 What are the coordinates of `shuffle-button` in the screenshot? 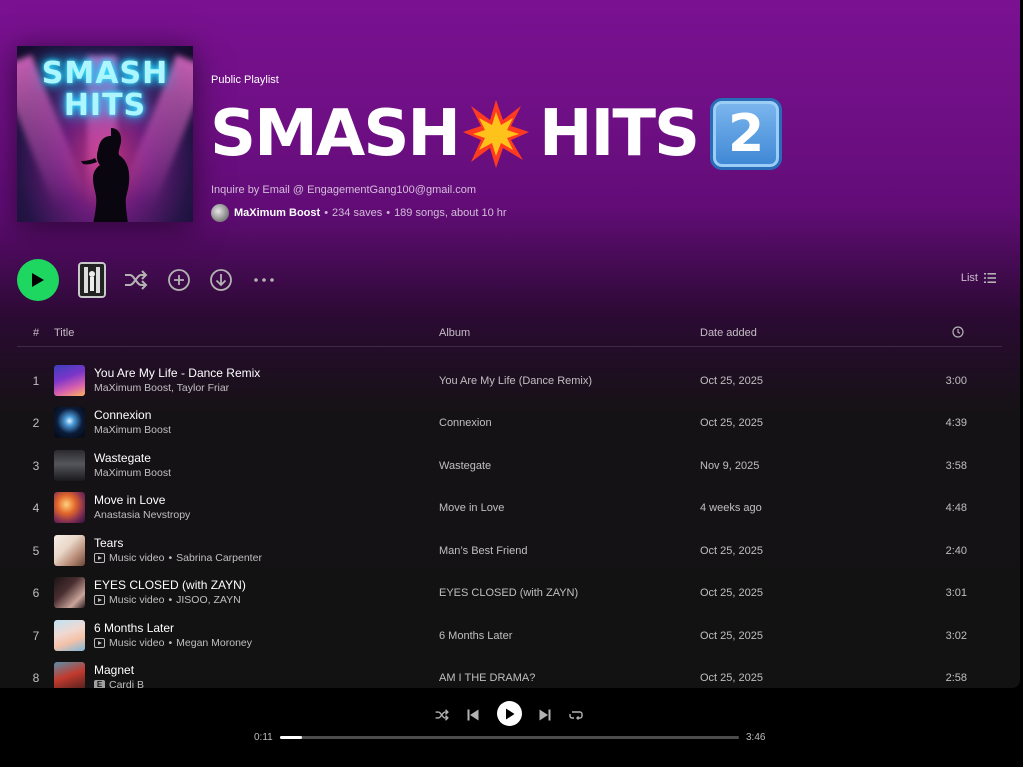 It's located at (136, 280).